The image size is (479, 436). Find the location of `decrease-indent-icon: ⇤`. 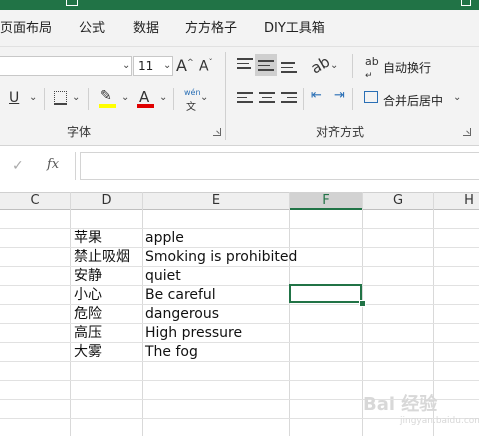

decrease-indent-icon: ⇤ is located at coordinates (316, 95).